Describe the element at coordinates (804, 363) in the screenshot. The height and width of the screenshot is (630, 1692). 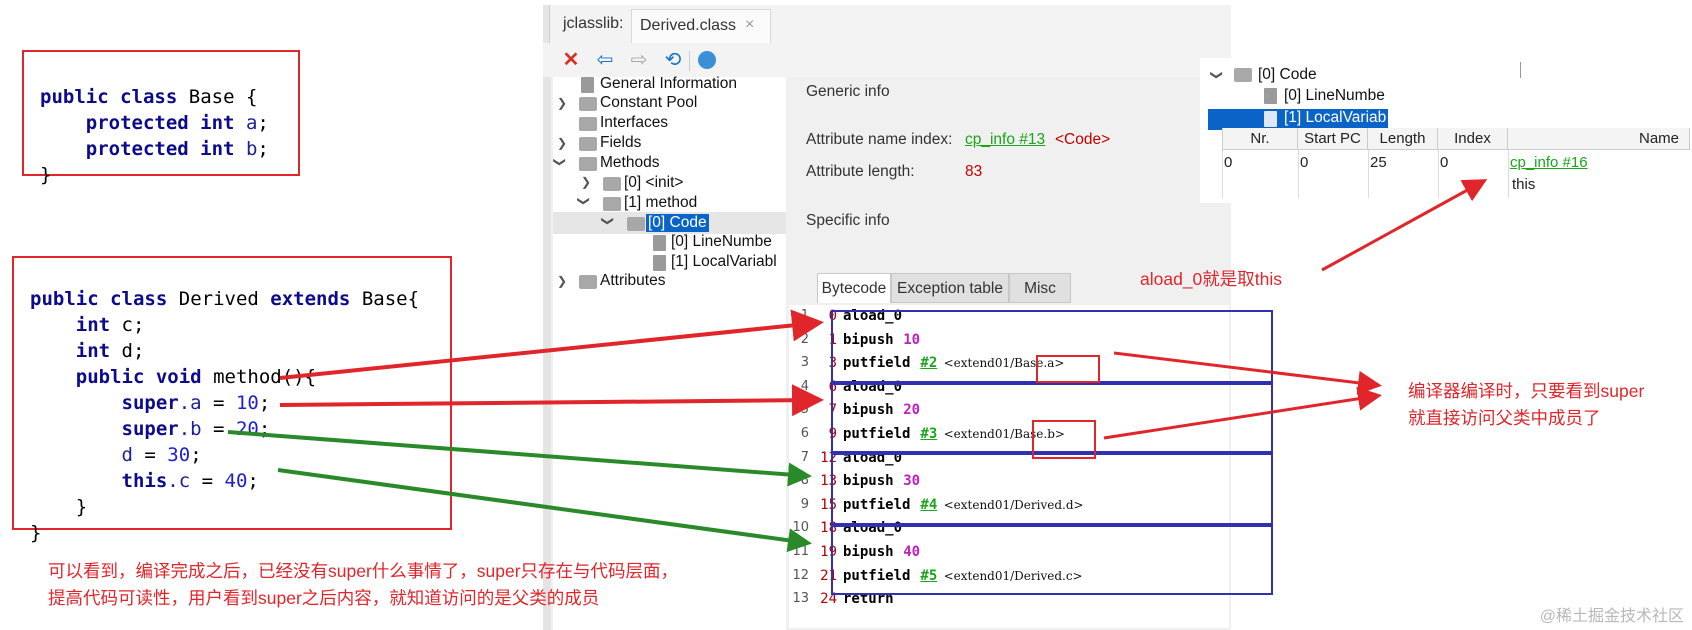
I see `bytecode-line-number: 3` at that location.